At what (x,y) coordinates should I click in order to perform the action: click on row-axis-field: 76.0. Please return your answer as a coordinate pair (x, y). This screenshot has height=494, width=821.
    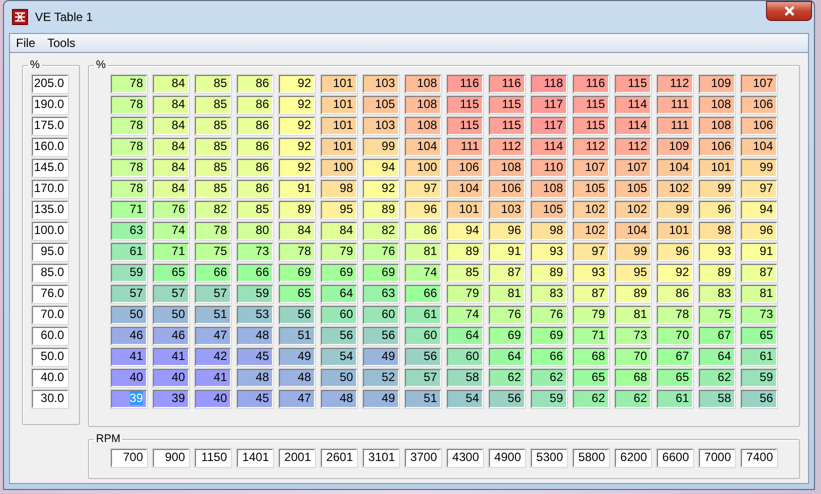
    Looking at the image, I should click on (50, 294).